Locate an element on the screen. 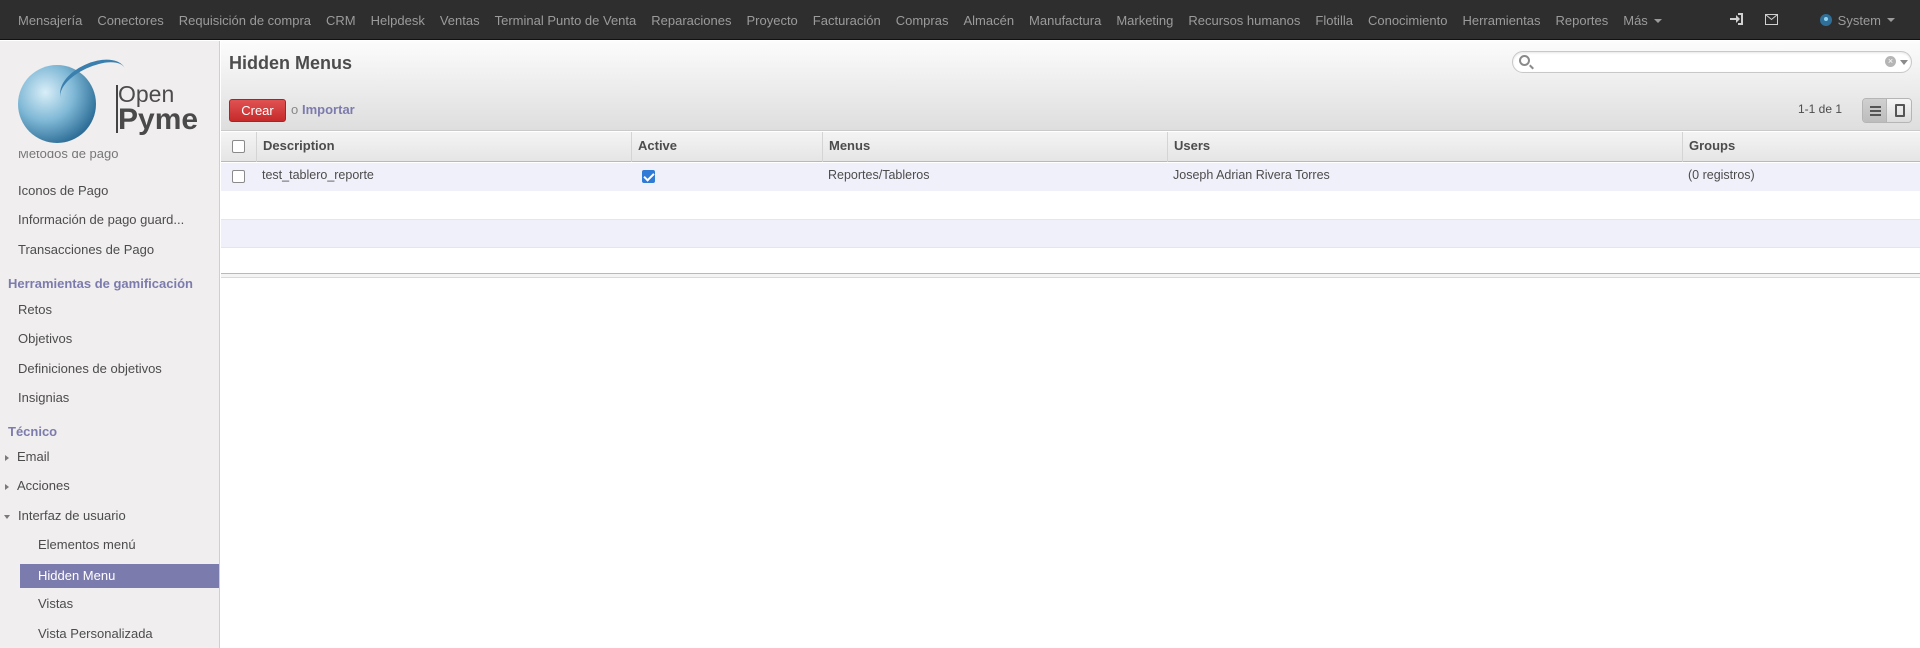 The image size is (1920, 648). menu-item-marketing: Marketing is located at coordinates (1144, 20).